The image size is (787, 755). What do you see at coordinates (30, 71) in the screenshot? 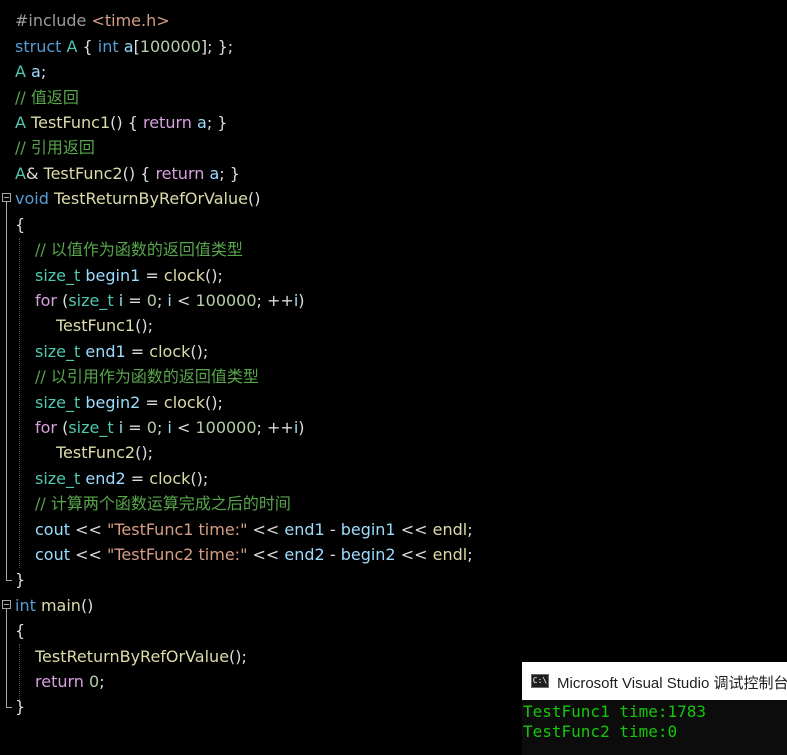
I see `code-line-3: A a;` at bounding box center [30, 71].